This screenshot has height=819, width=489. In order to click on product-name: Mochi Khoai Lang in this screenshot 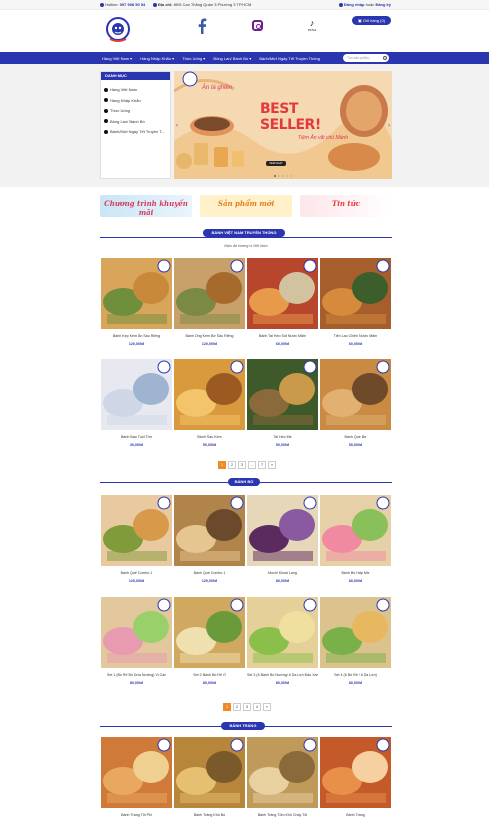, I will do `click(282, 573)`.